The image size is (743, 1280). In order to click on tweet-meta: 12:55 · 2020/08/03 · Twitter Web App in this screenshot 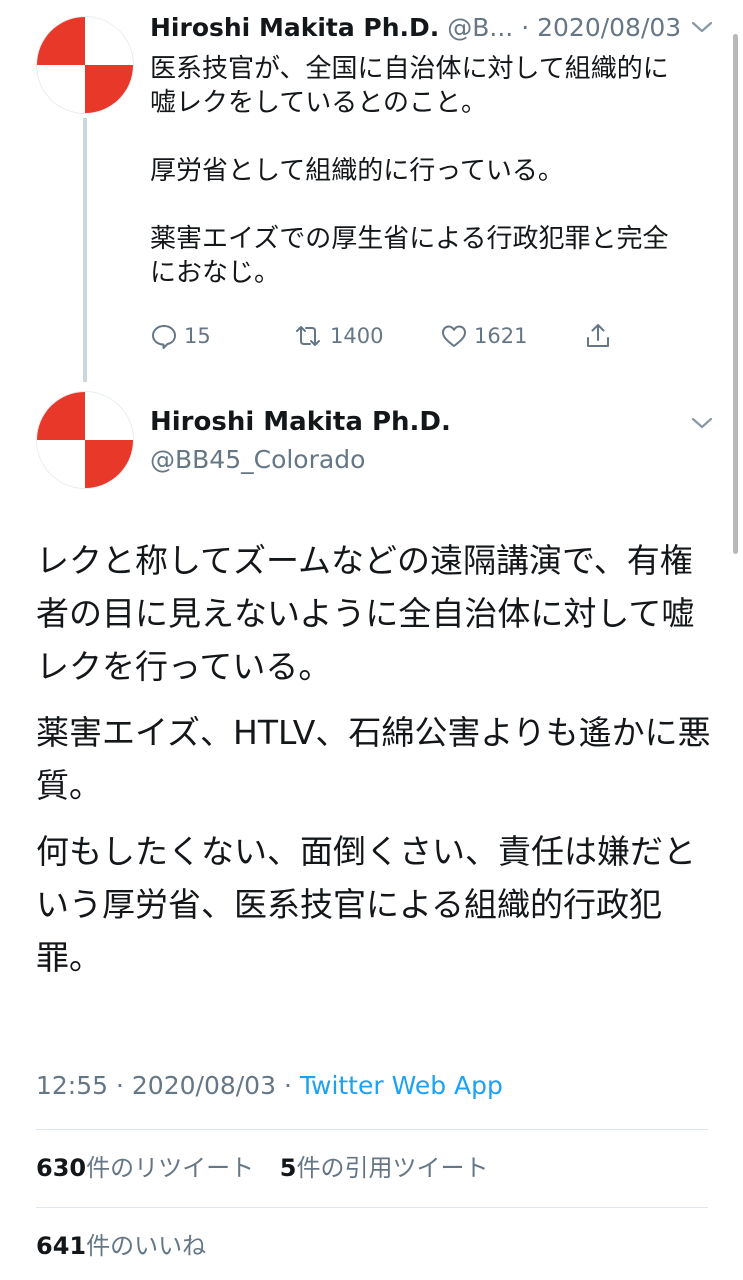, I will do `click(269, 1086)`.